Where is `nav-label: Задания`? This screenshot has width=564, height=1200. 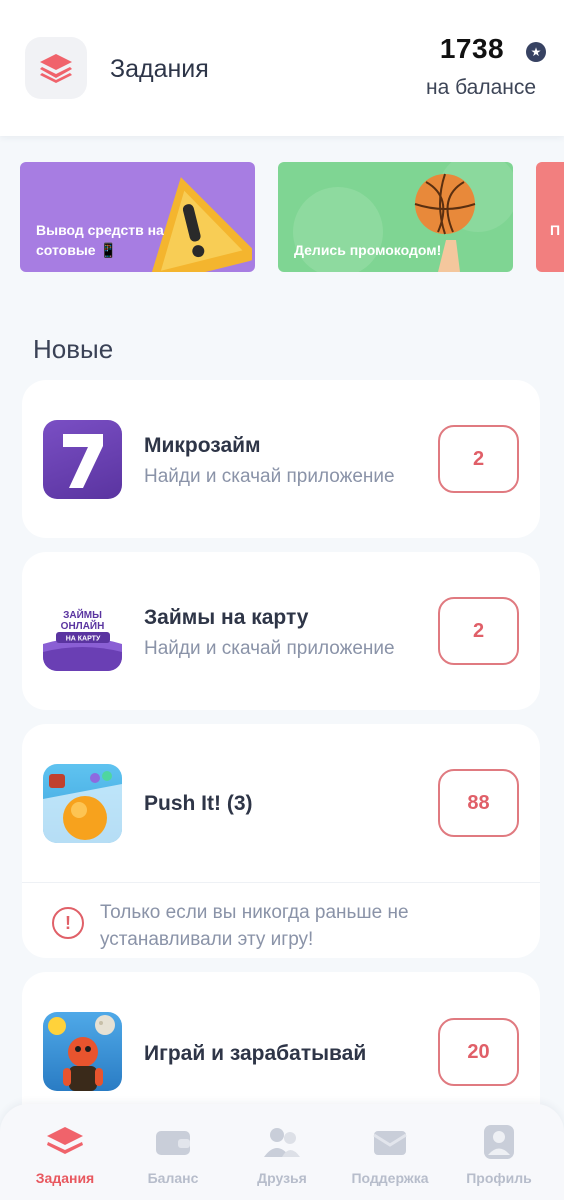
nav-label: Задания is located at coordinates (65, 1178).